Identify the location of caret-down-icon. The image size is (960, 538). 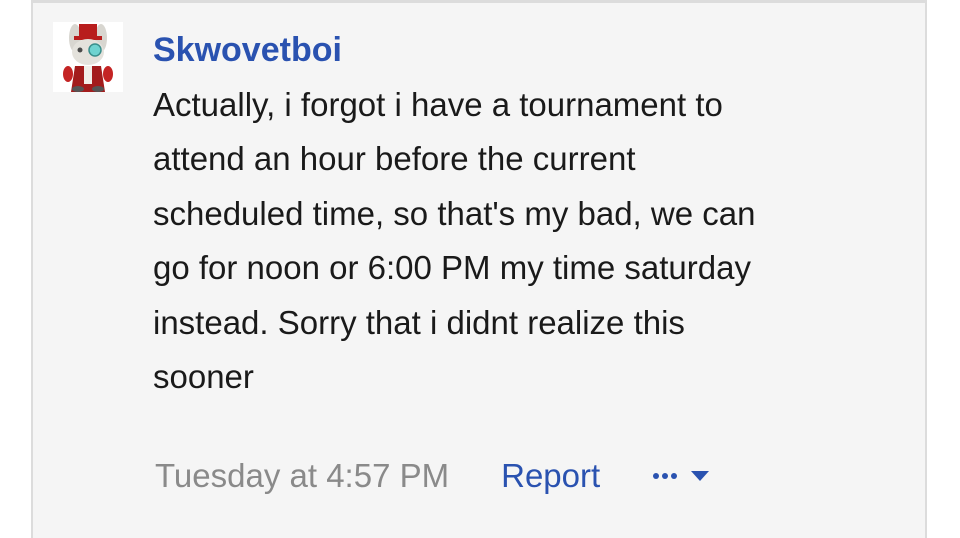
(700, 476).